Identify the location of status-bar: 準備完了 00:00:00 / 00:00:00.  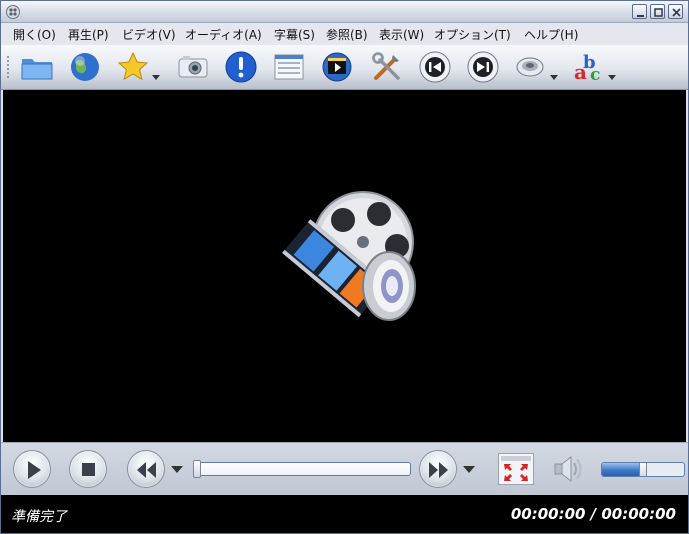
(344, 514).